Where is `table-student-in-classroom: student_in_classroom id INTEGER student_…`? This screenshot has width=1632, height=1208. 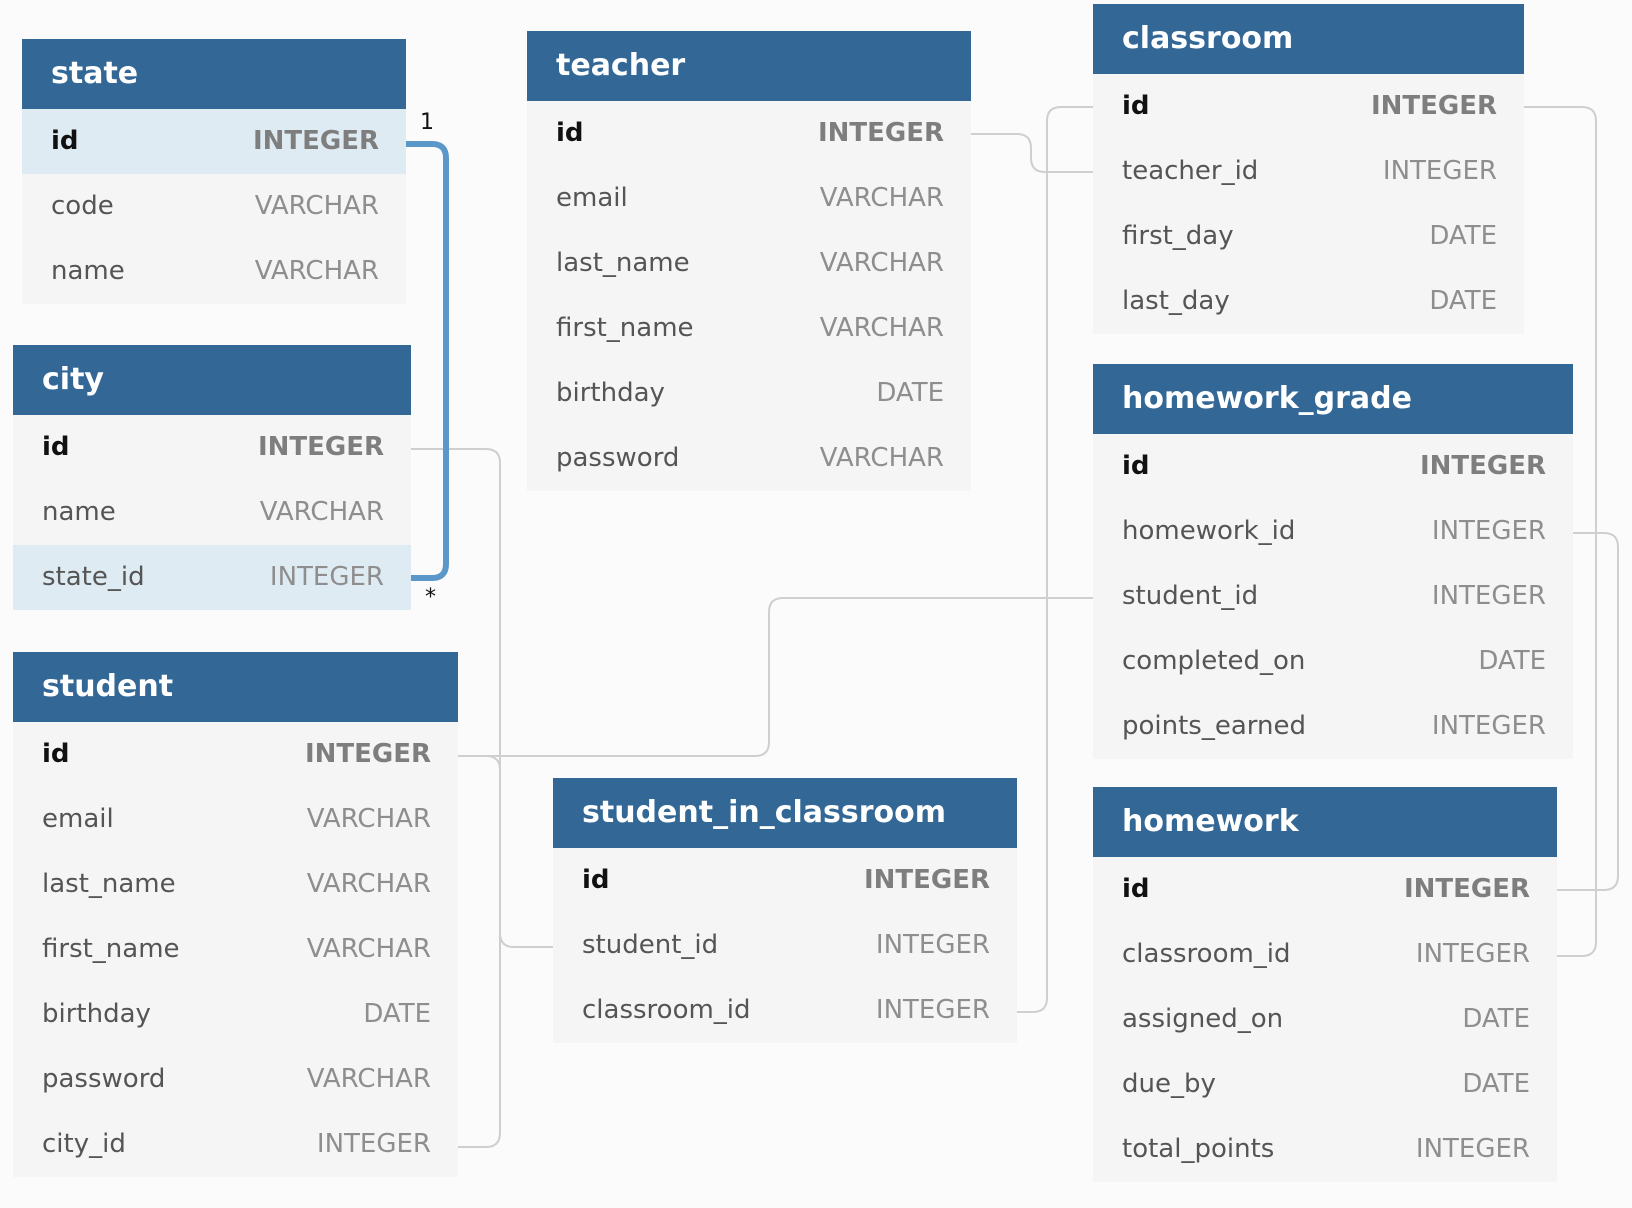 table-student-in-classroom: student_in_classroom id INTEGER student_… is located at coordinates (785, 910).